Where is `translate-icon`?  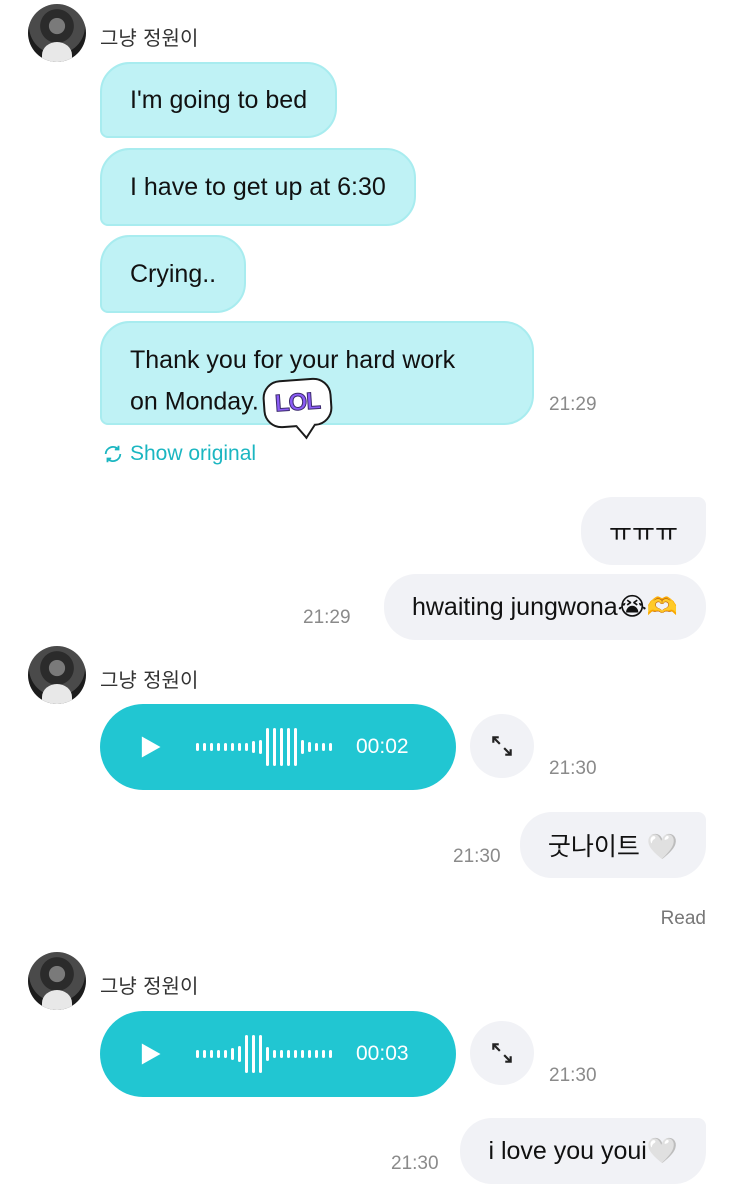
translate-icon is located at coordinates (113, 454).